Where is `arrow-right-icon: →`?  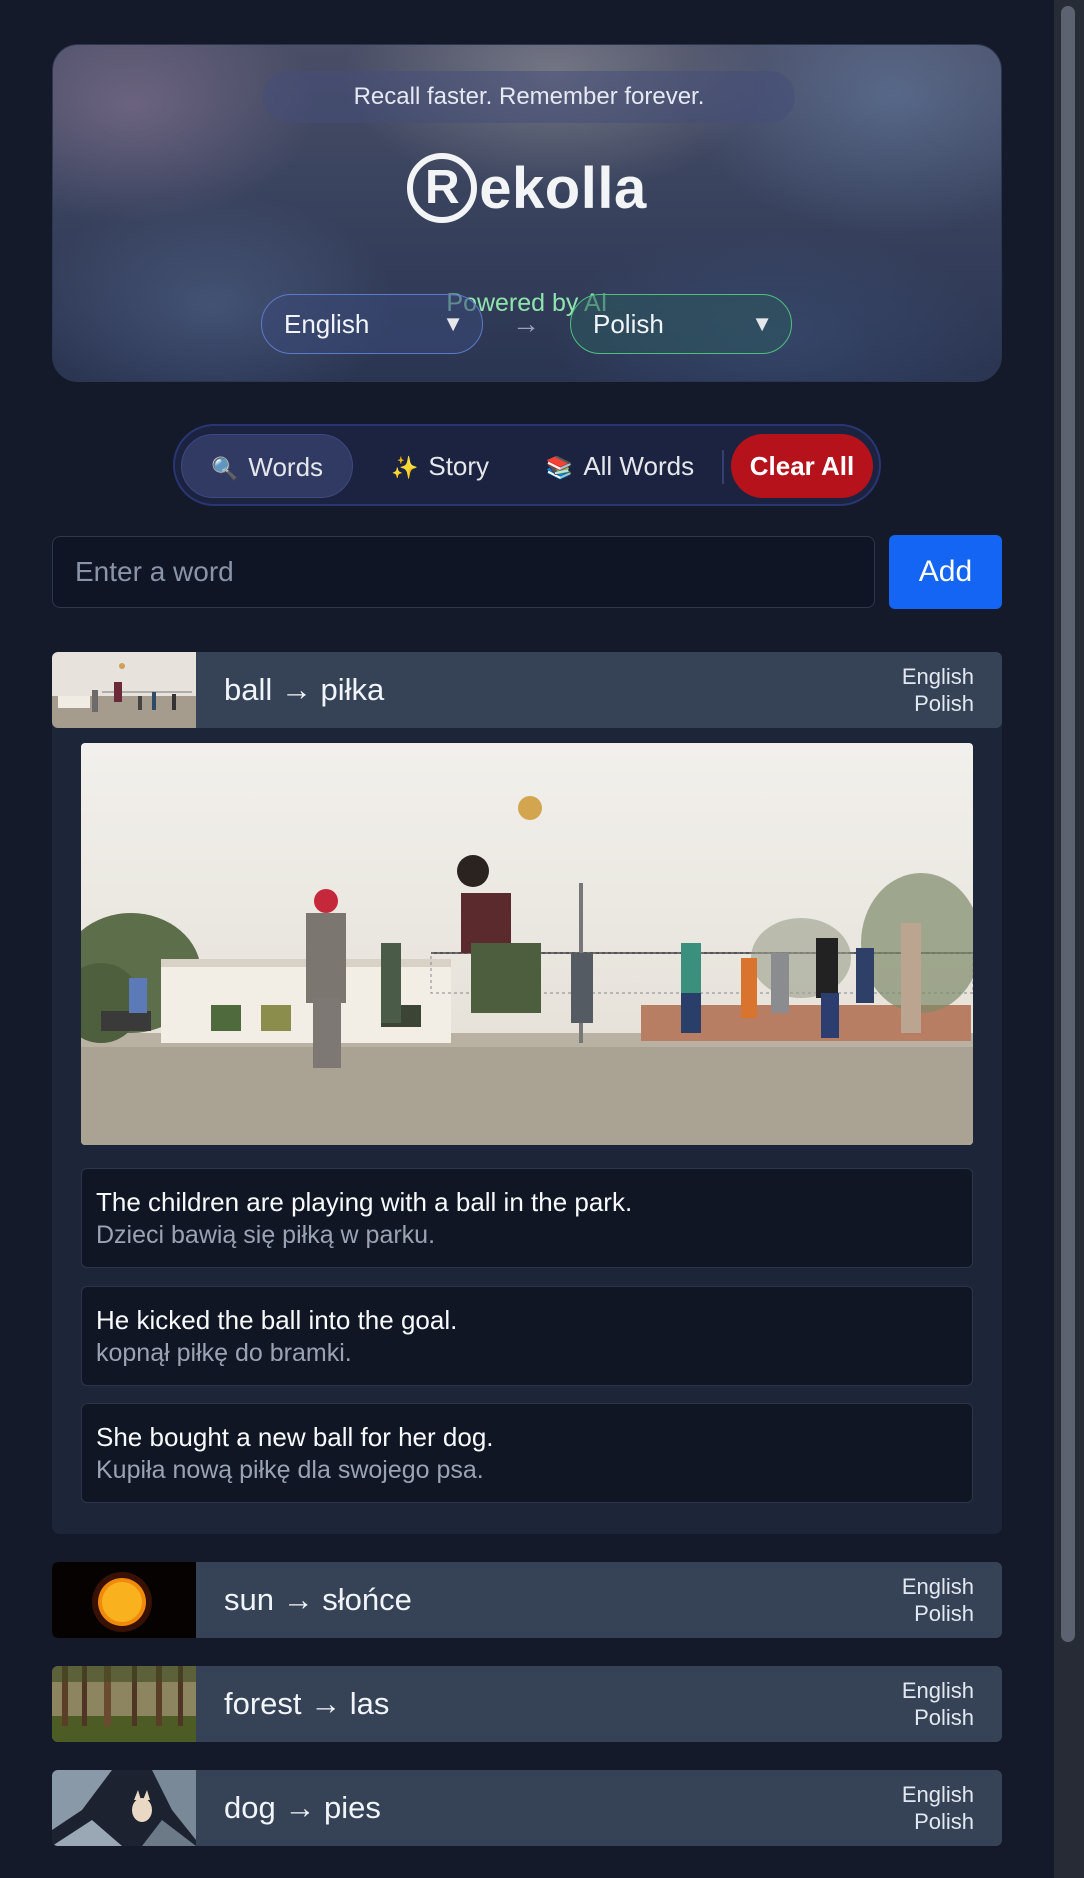 arrow-right-icon: → is located at coordinates (526, 323).